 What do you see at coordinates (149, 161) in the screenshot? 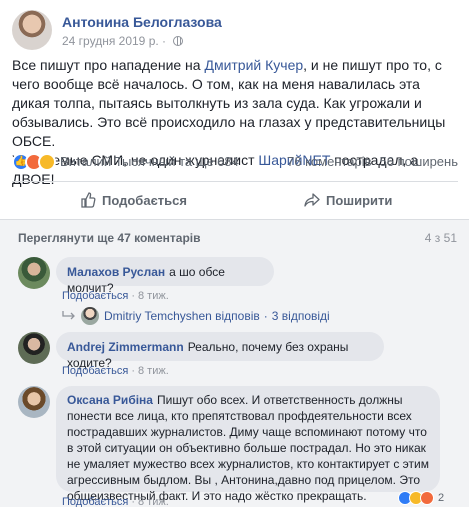
I see `likers-summary: Виталий Тысячный та ще 684` at bounding box center [149, 161].